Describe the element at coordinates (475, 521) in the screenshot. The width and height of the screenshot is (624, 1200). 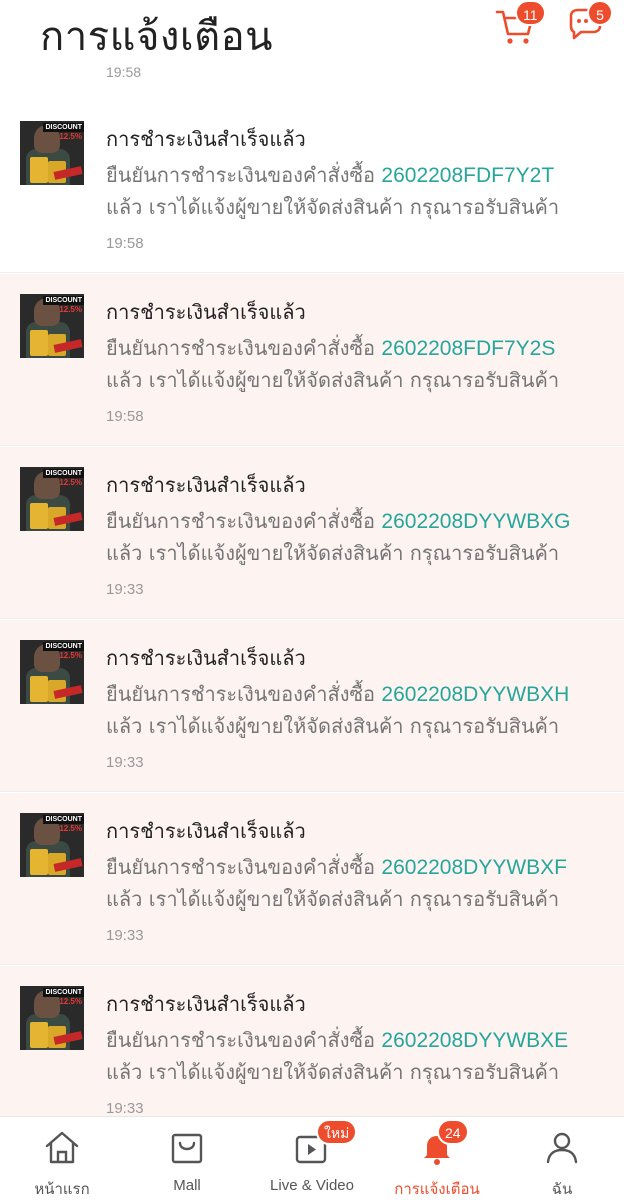
I see `order-id-link: 2602208DYYWBXG` at that location.